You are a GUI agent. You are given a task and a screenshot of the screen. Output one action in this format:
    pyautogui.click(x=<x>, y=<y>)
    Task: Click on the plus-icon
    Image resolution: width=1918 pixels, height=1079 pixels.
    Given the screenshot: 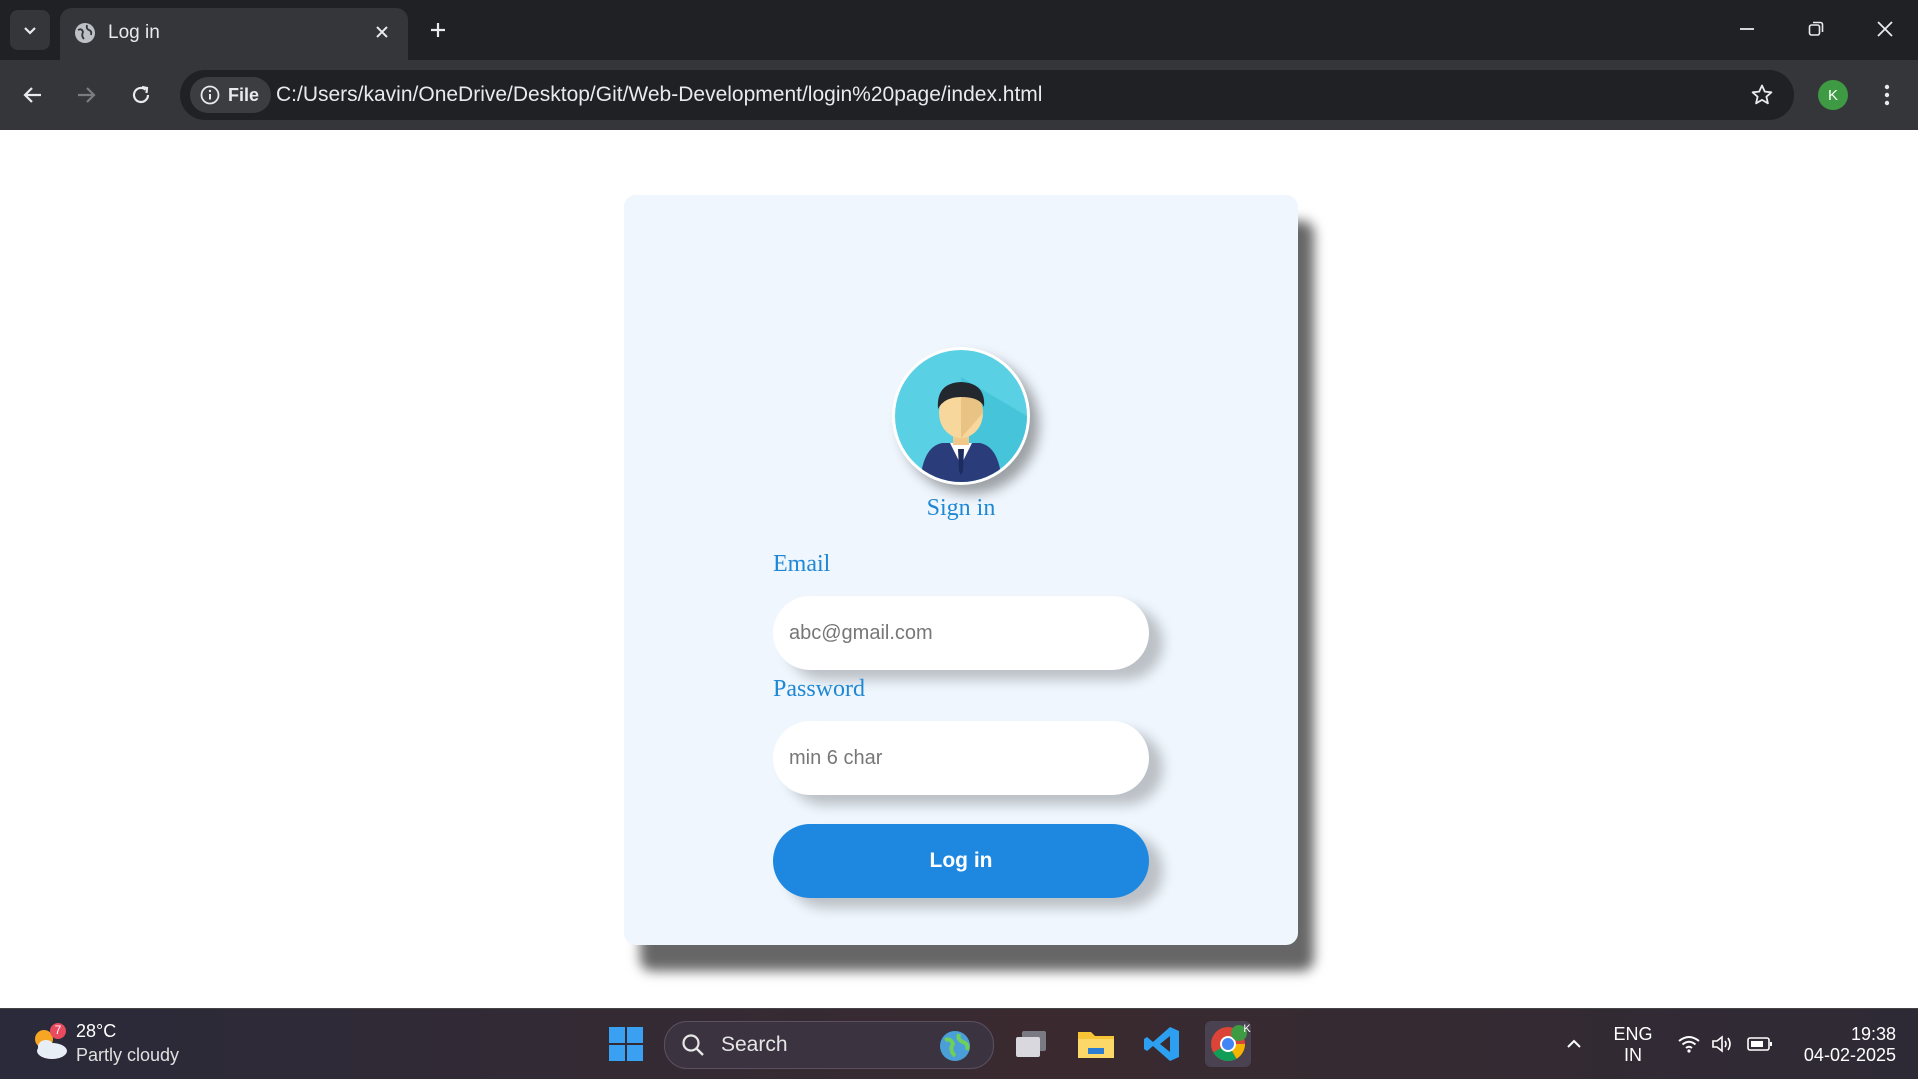 What is the action you would take?
    pyautogui.click(x=438, y=30)
    